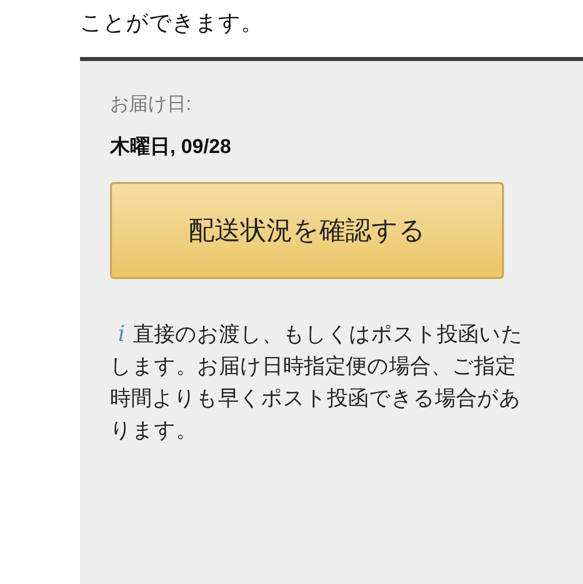 Image resolution: width=583 pixels, height=584 pixels. What do you see at coordinates (315, 399) in the screenshot?
I see `note-text-line: 時間よりも早くポスト投函できる場合があ` at bounding box center [315, 399].